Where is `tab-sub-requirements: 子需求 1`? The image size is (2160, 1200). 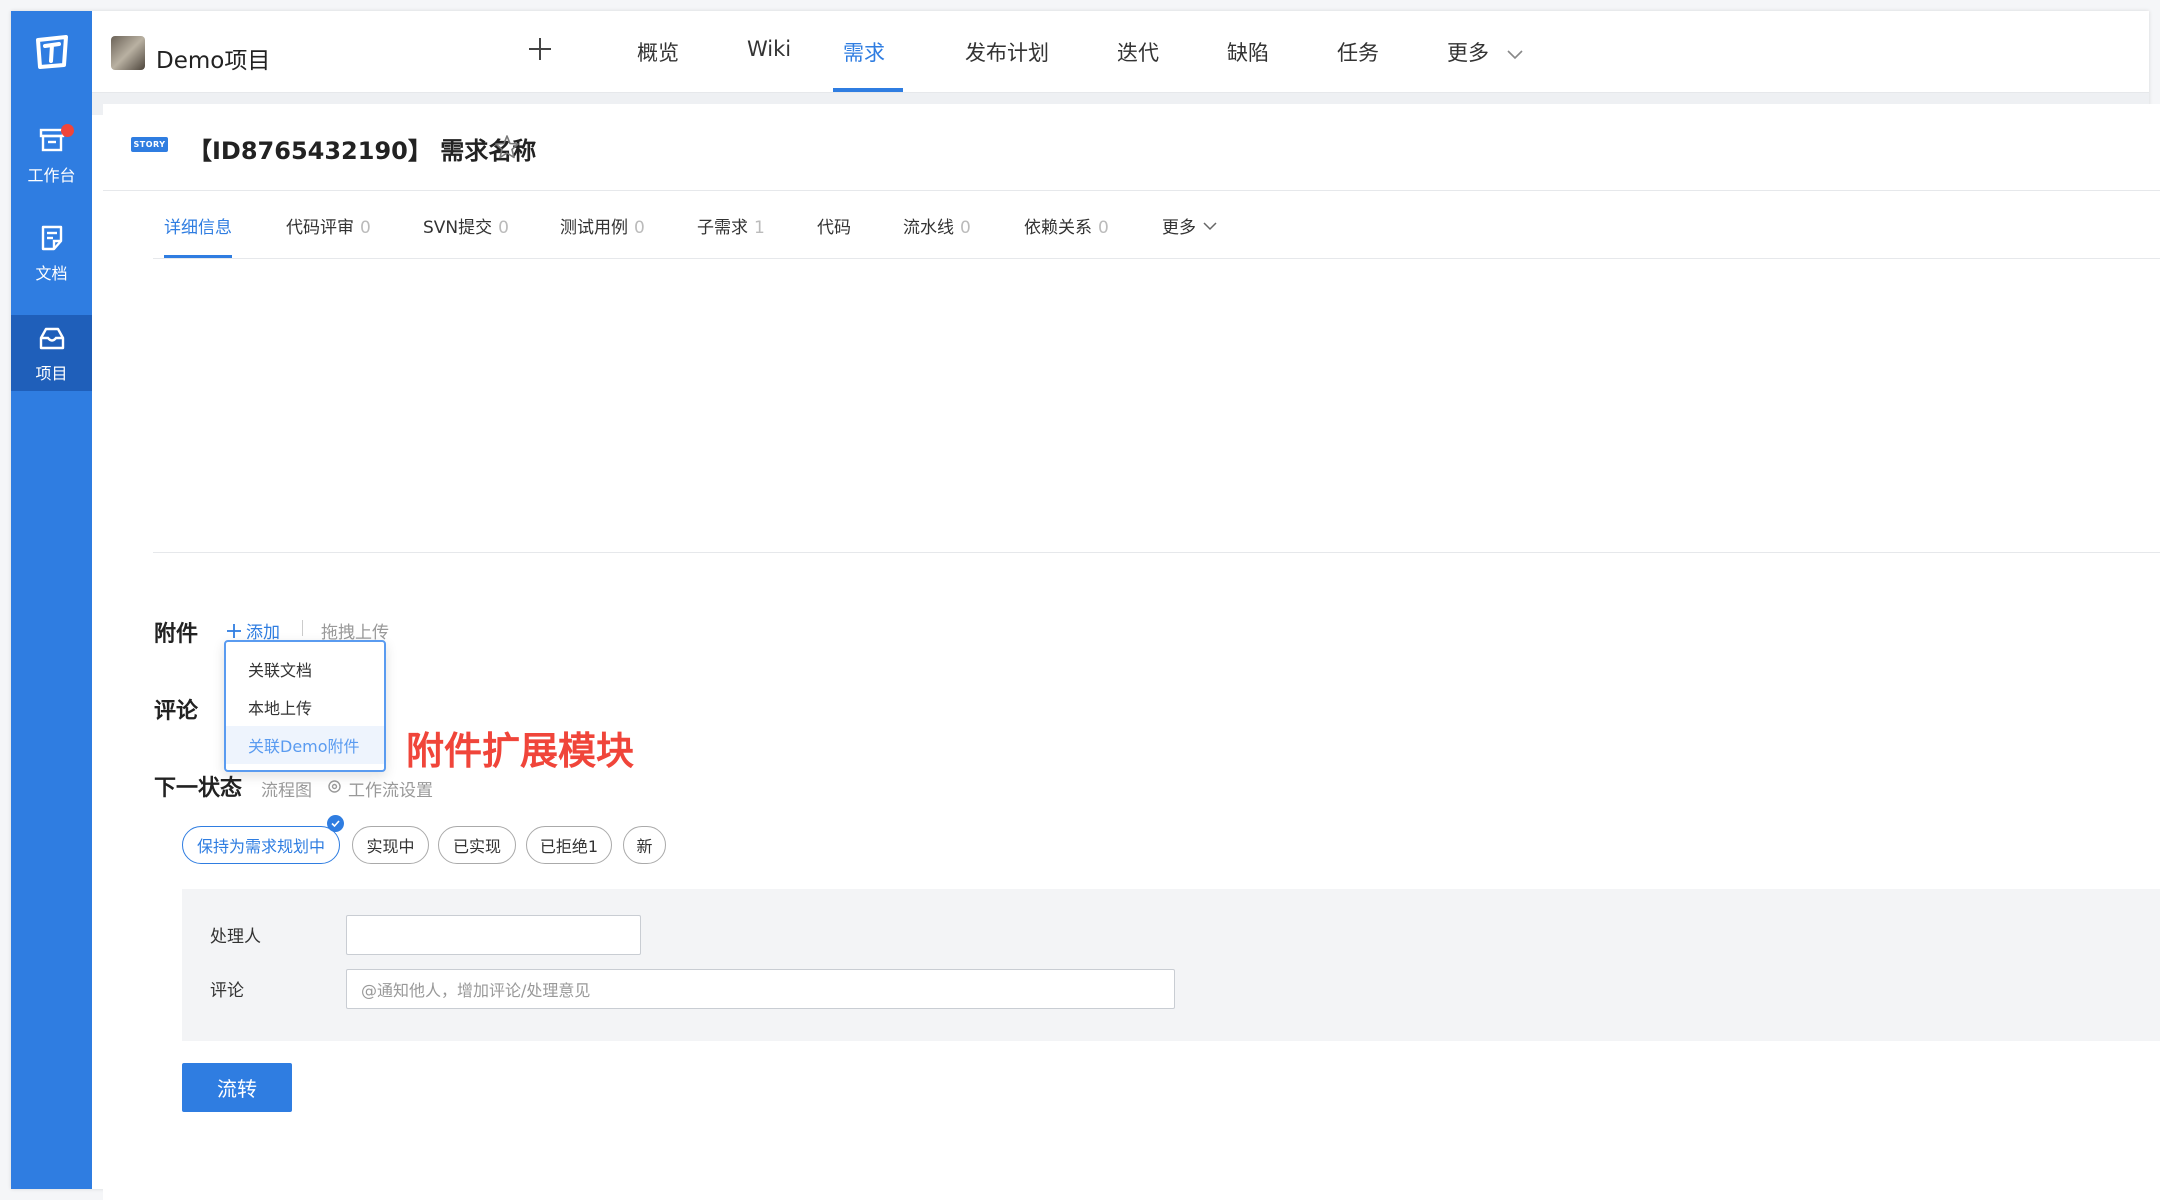 tab-sub-requirements: 子需求 1 is located at coordinates (731, 225).